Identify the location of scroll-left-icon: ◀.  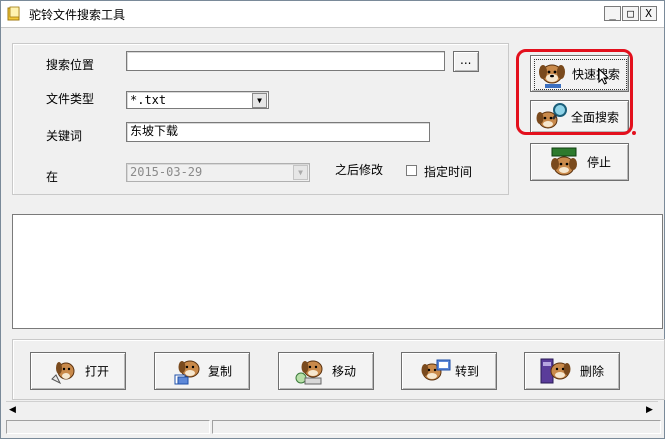
(12, 410).